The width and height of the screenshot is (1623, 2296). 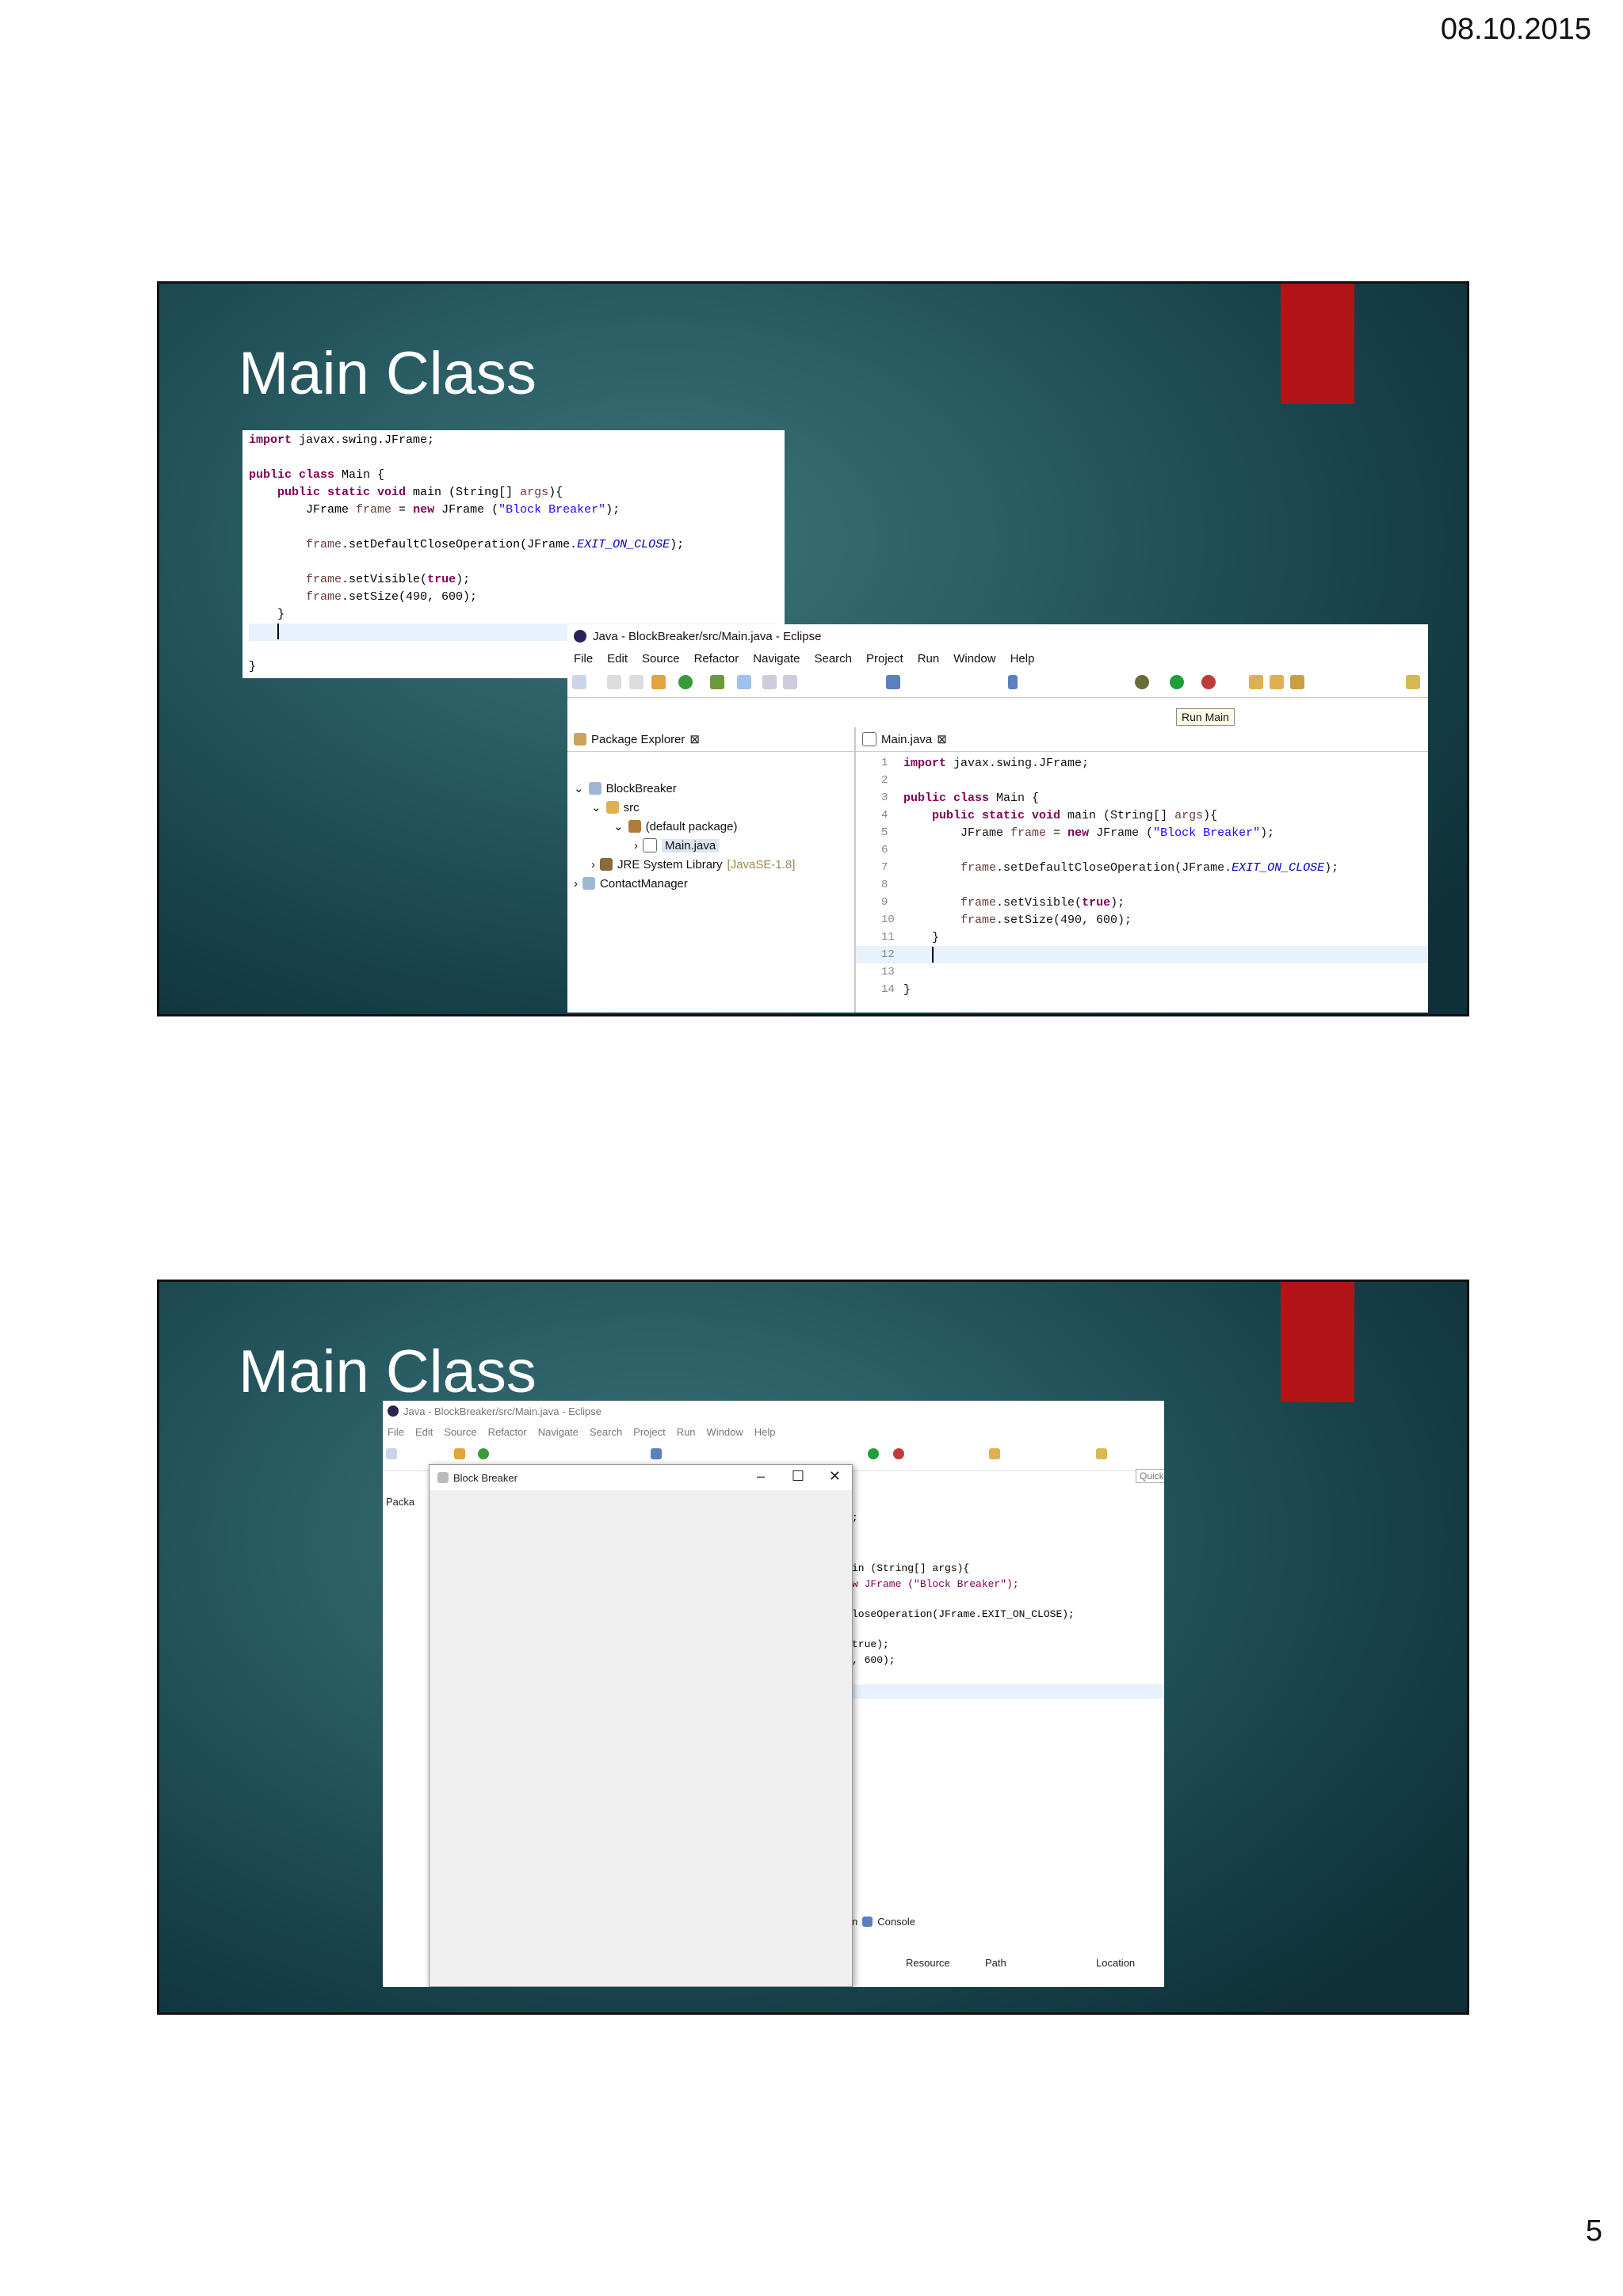 I want to click on column-header-resource: Resource, so click(x=928, y=1963).